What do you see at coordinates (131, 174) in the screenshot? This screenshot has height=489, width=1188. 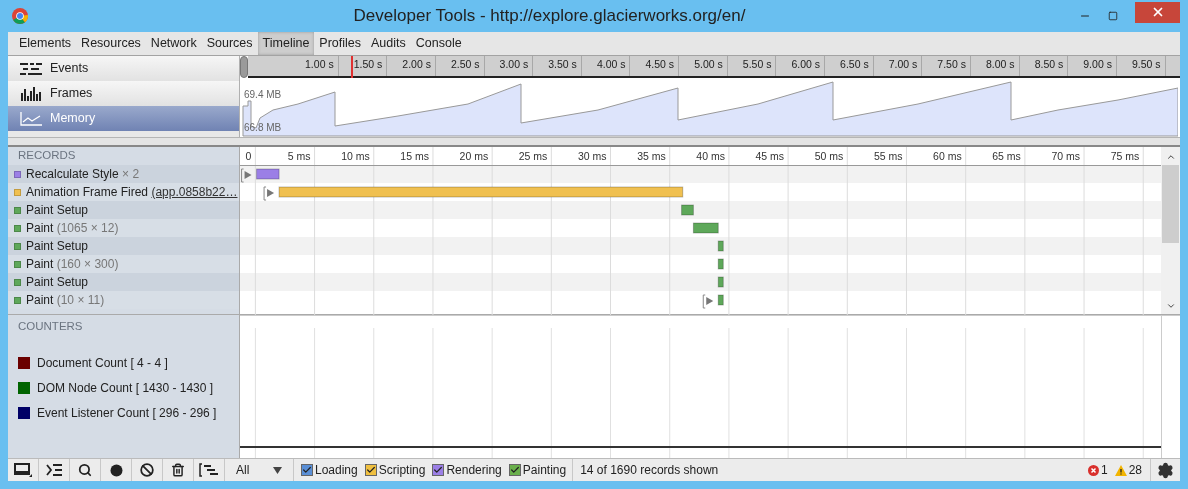 I see `record-detail: × 2` at bounding box center [131, 174].